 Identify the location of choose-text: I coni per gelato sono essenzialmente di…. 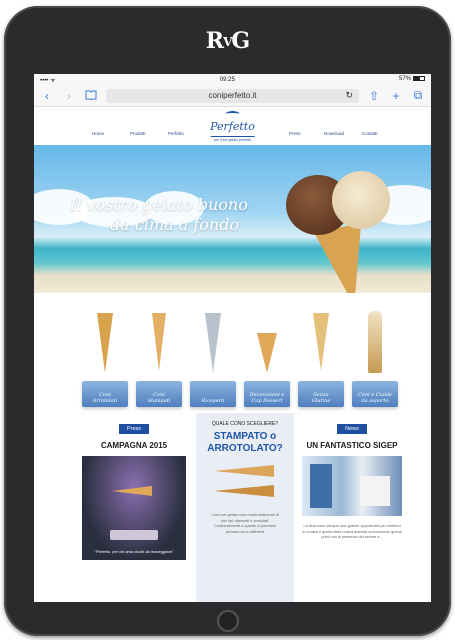
(245, 523).